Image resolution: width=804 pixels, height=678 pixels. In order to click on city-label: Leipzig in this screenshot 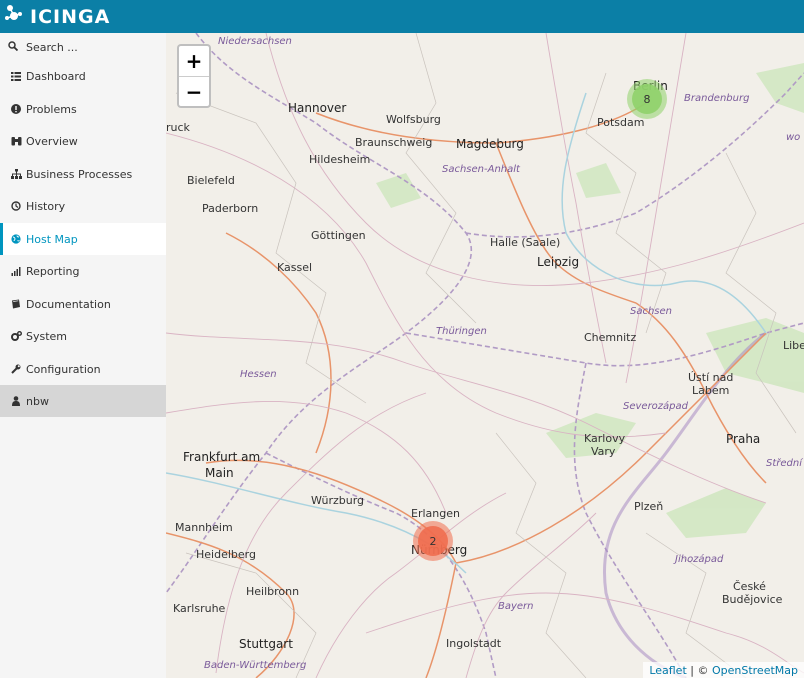, I will do `click(558, 262)`.